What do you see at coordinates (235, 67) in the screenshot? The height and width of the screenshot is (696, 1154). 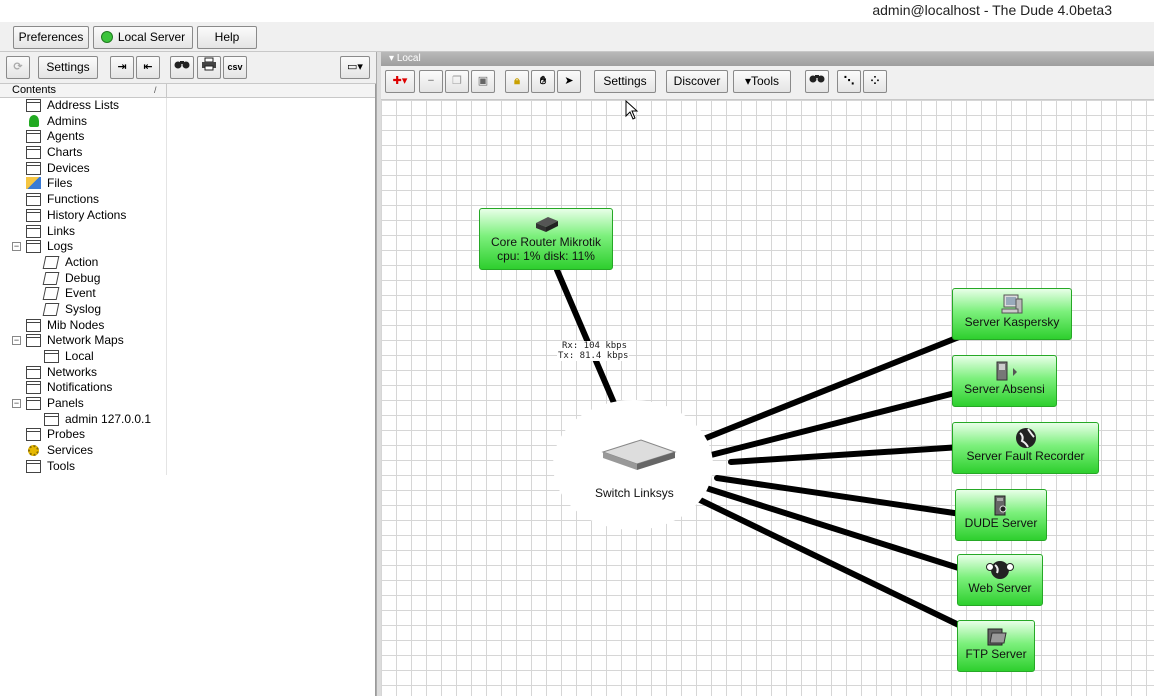 I see `csv-export-button: csv` at bounding box center [235, 67].